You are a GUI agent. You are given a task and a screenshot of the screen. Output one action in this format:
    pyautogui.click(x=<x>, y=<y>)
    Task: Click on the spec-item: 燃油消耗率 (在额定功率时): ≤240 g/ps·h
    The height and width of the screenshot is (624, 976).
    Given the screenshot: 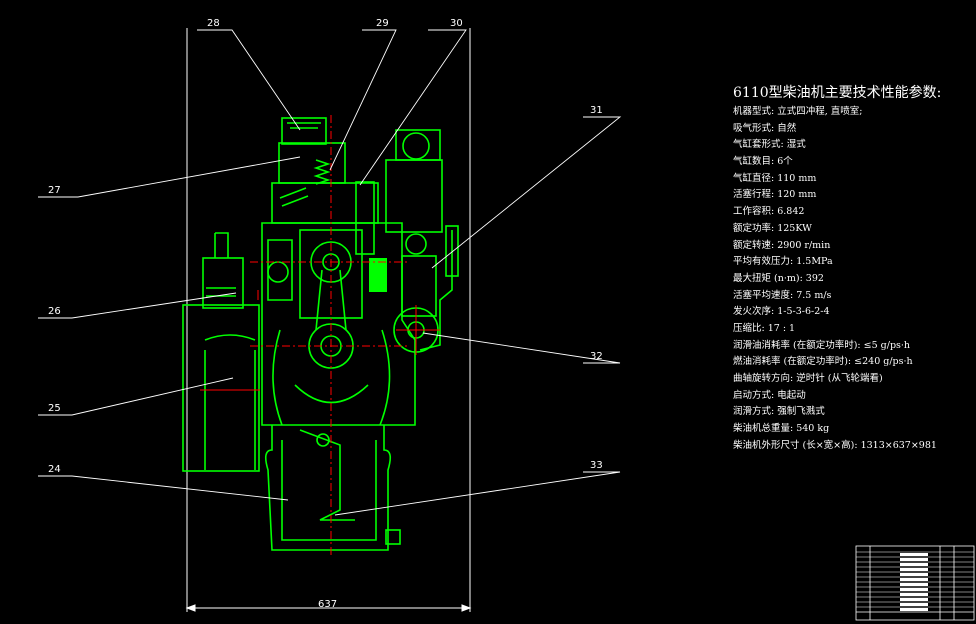 What is the action you would take?
    pyautogui.click(x=823, y=362)
    